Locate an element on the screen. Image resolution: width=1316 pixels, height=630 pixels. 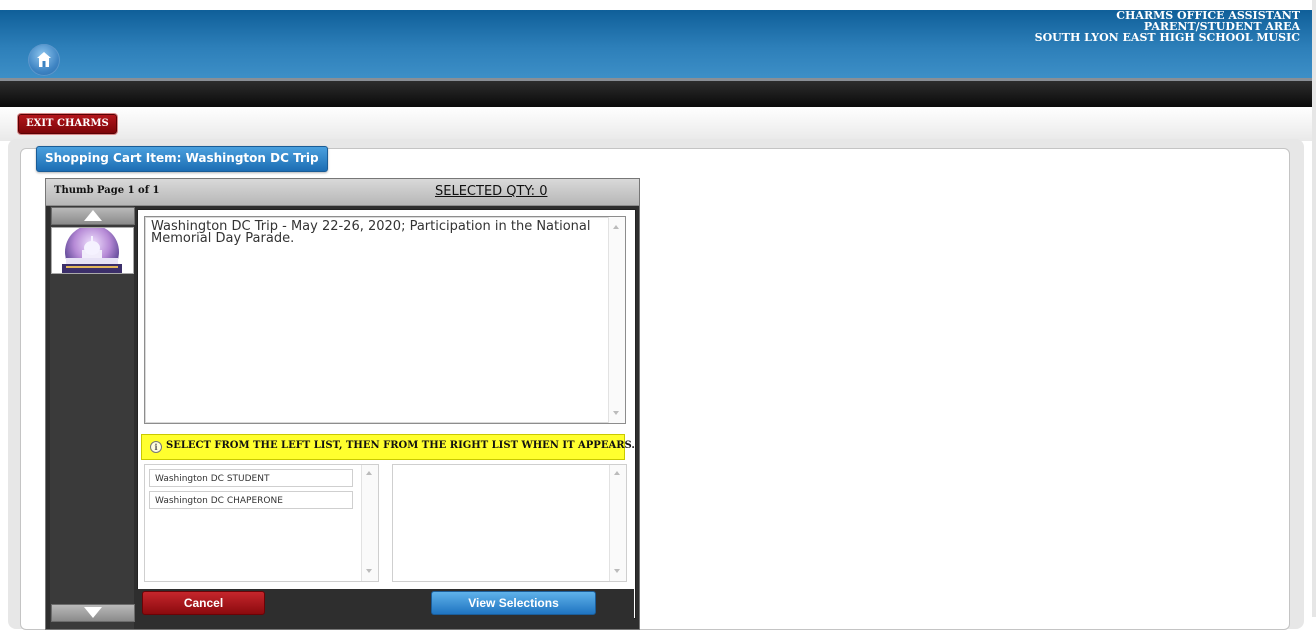
thumbnail-capitol-image is located at coordinates (92, 250).